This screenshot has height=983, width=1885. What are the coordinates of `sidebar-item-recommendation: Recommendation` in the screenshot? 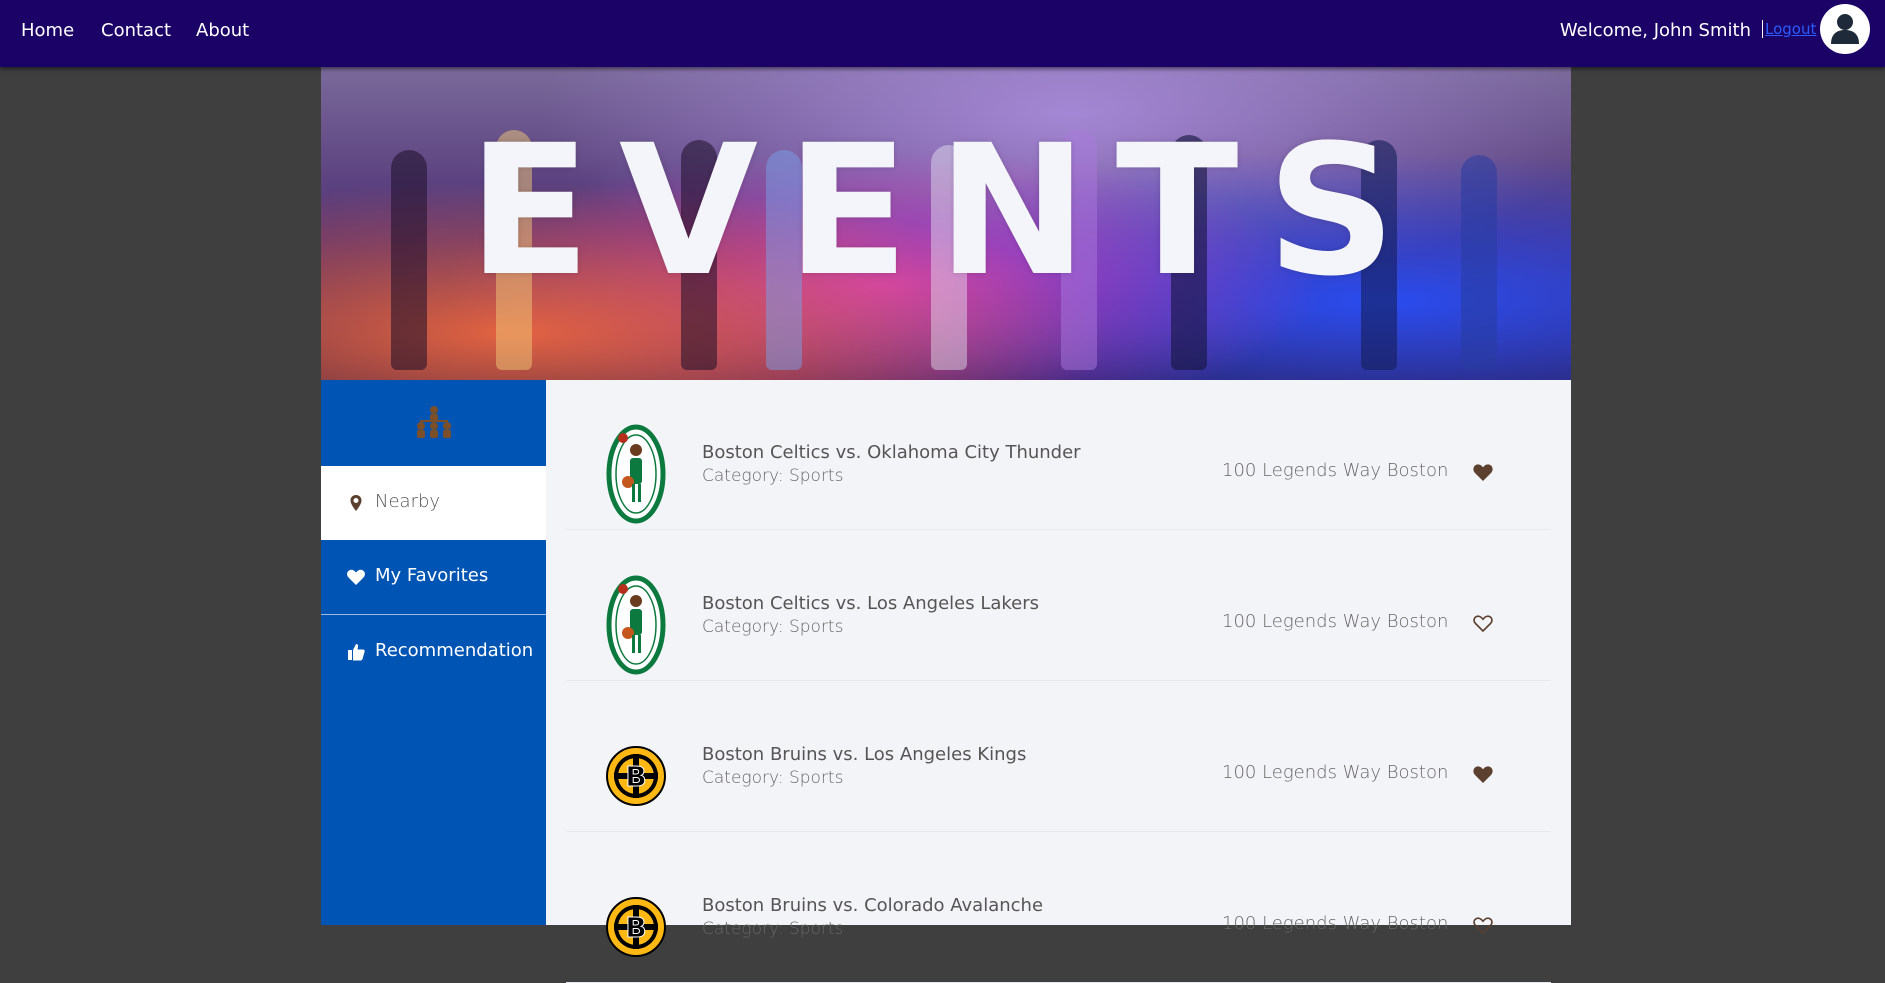 It's located at (433, 652).